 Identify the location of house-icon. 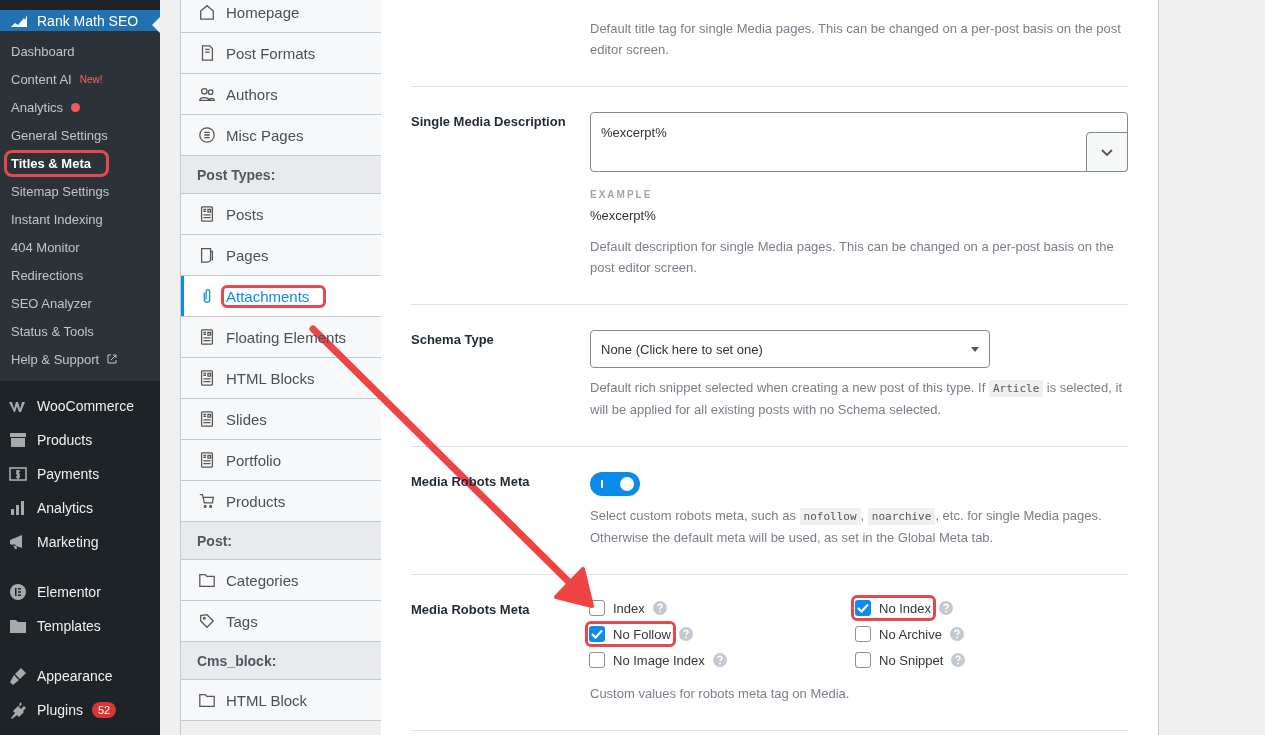
(207, 12).